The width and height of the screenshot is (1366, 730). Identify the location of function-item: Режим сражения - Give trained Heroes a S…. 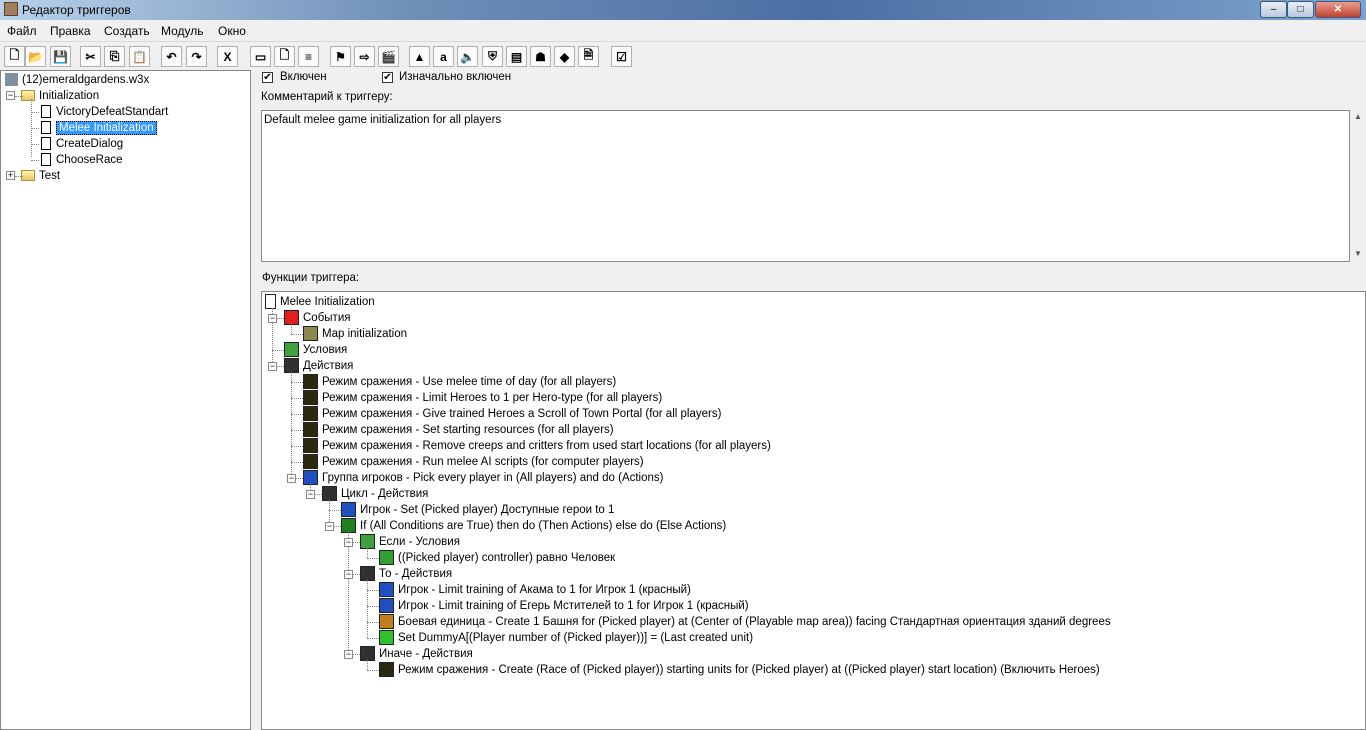
(512, 414).